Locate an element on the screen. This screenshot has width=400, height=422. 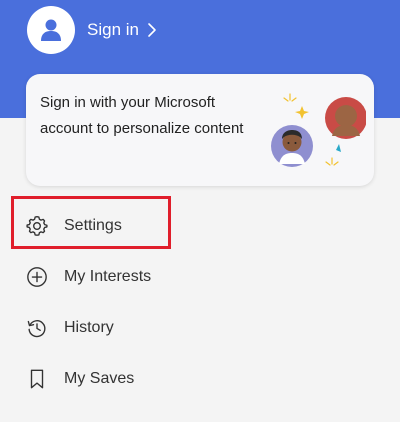
menu-item-my-saves: My Saves is located at coordinates (80, 379).